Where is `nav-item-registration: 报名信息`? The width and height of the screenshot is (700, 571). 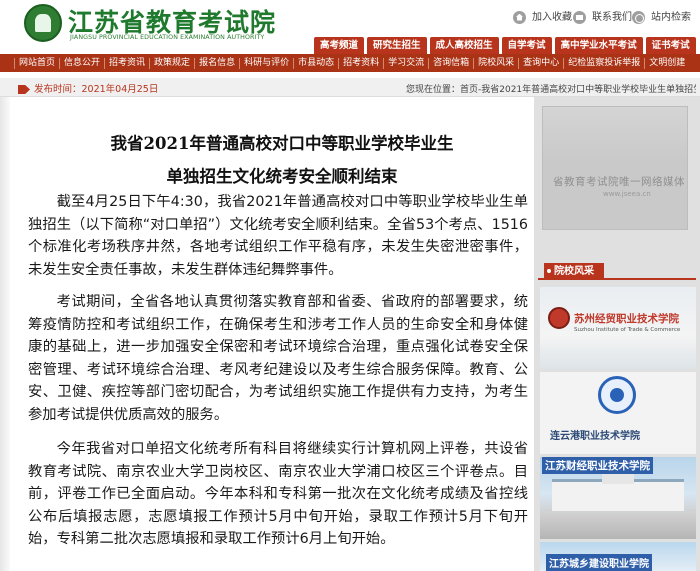
nav-item-registration: 报名信息 is located at coordinates (216, 63).